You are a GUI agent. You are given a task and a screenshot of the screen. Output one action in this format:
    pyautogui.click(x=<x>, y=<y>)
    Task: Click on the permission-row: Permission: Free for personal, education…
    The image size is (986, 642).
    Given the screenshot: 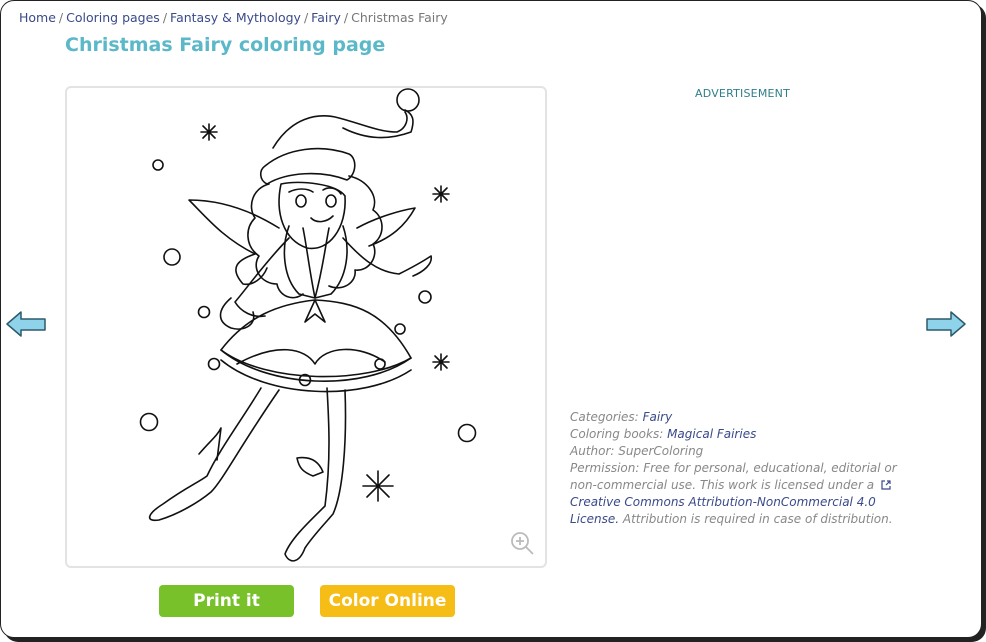 What is the action you would take?
    pyautogui.click(x=737, y=494)
    